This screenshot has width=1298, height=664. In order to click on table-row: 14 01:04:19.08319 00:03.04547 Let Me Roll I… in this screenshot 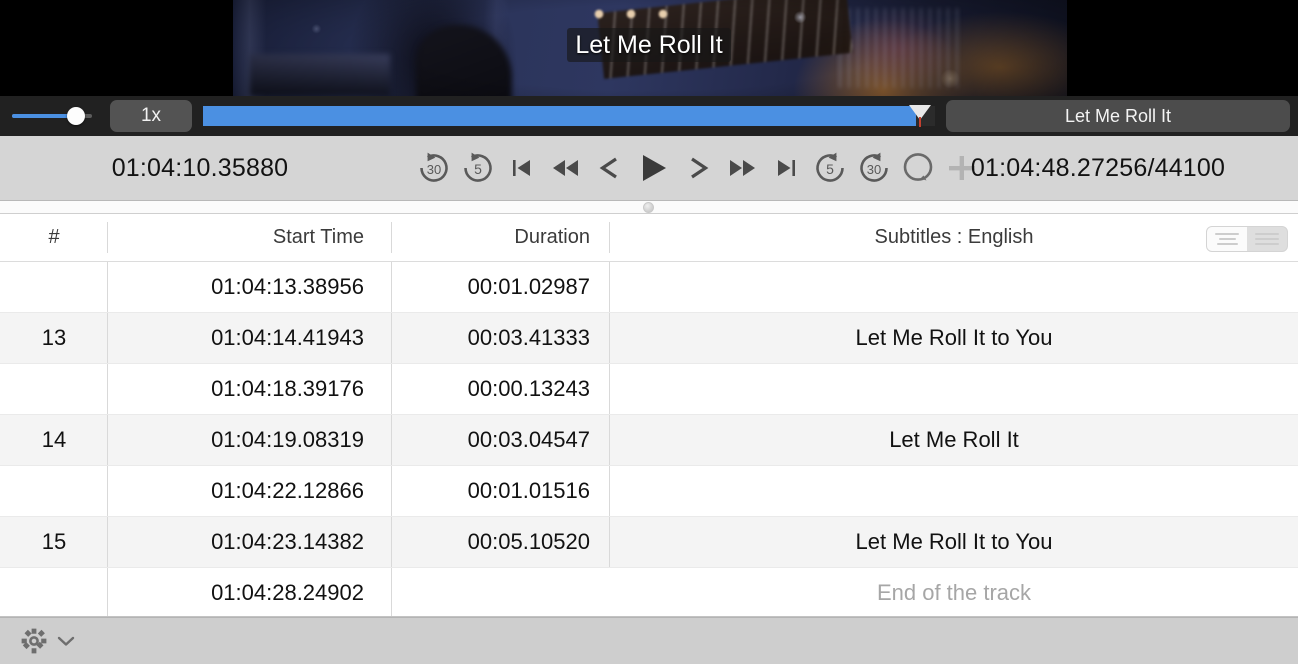, I will do `click(649, 440)`.